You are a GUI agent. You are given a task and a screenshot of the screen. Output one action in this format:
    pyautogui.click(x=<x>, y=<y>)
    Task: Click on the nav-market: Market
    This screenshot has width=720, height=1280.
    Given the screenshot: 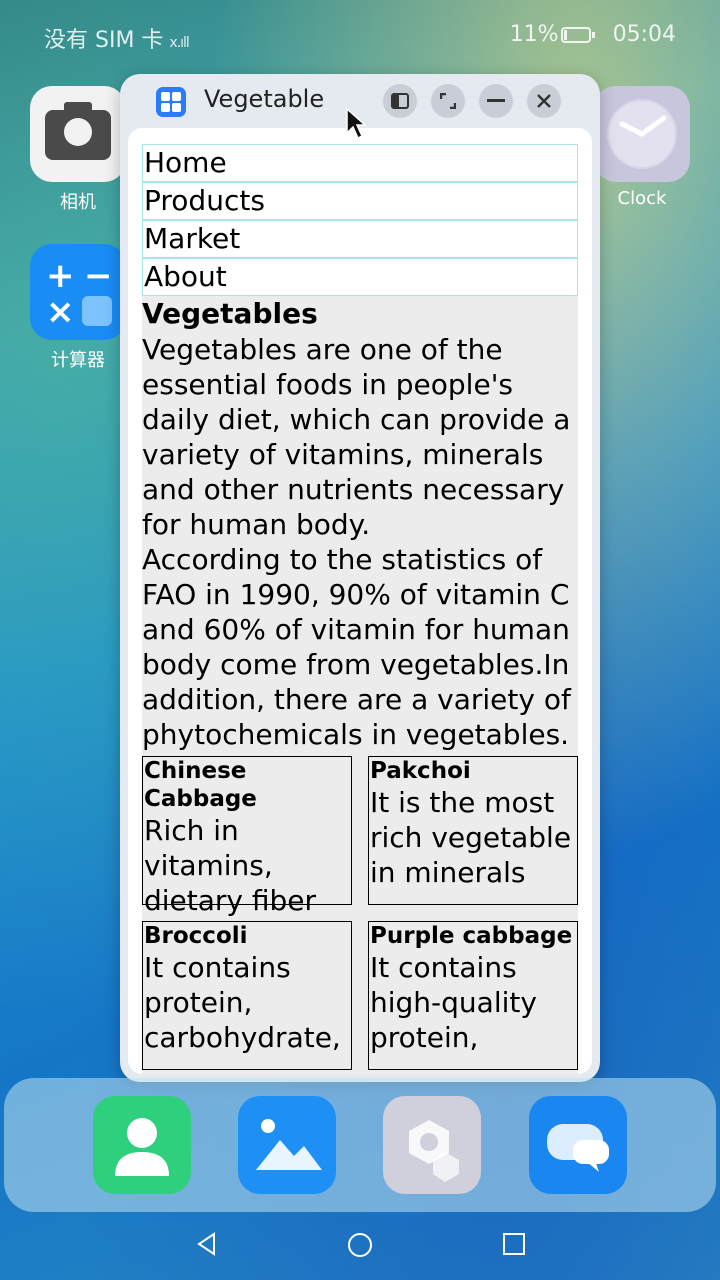 What is the action you would take?
    pyautogui.click(x=360, y=239)
    